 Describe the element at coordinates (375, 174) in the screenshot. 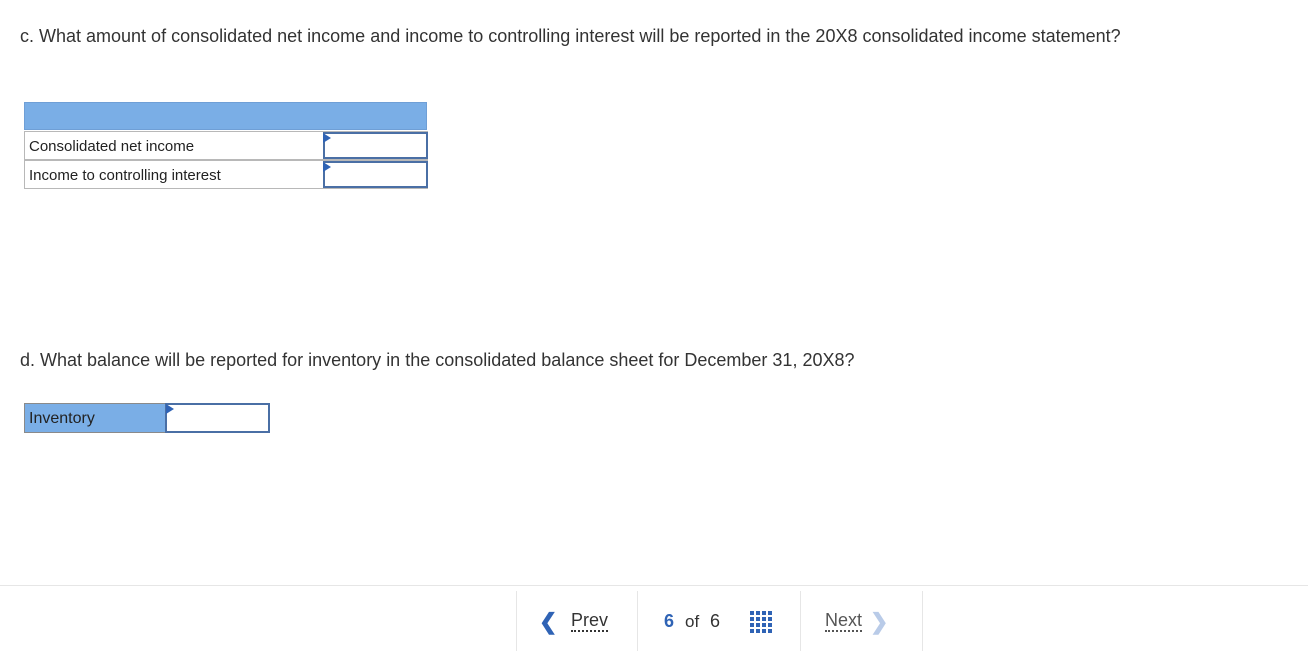

I see `income-controlling-interest-input` at that location.